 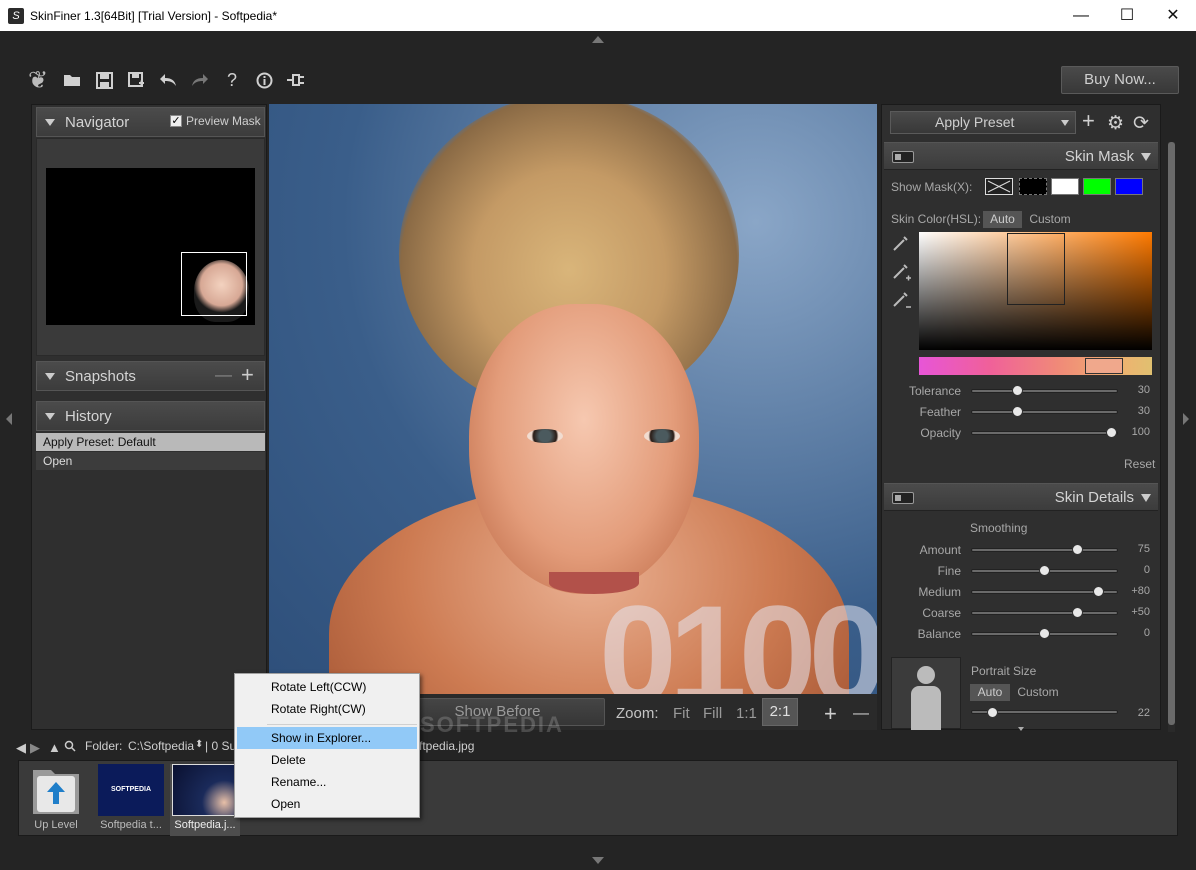 I want to click on mask-label: Opacity, so click(x=940, y=433).